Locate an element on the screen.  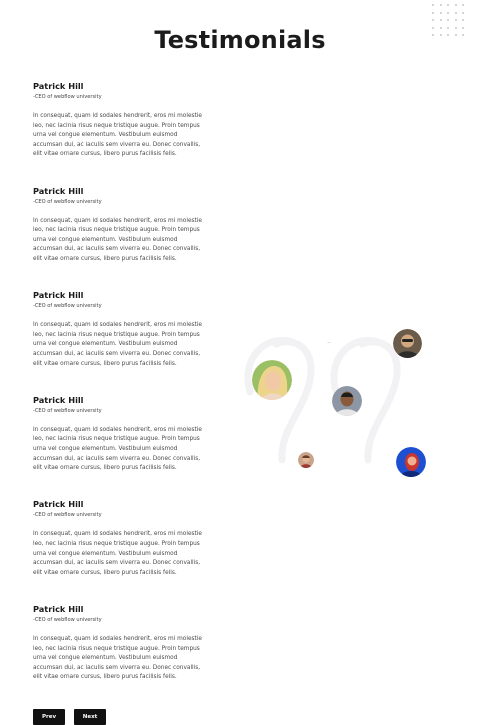
pagination: Prev Next is located at coordinates (69, 717).